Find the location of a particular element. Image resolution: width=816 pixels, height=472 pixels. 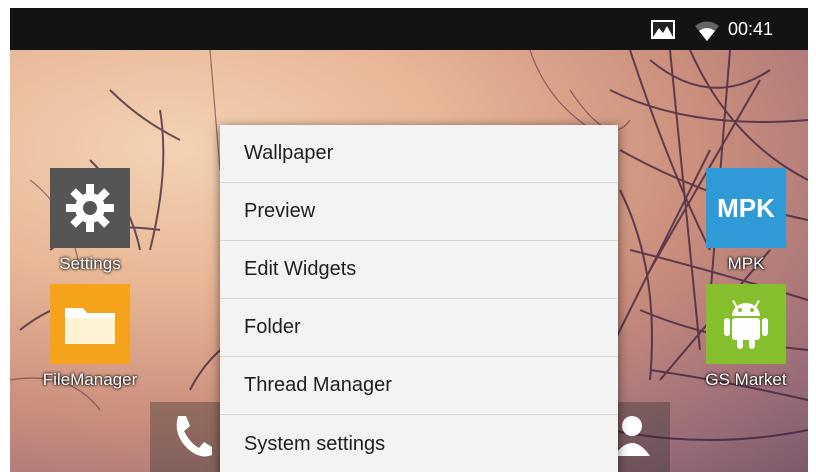

menu-item-edit-widgets: Edit Widgets is located at coordinates (419, 270).